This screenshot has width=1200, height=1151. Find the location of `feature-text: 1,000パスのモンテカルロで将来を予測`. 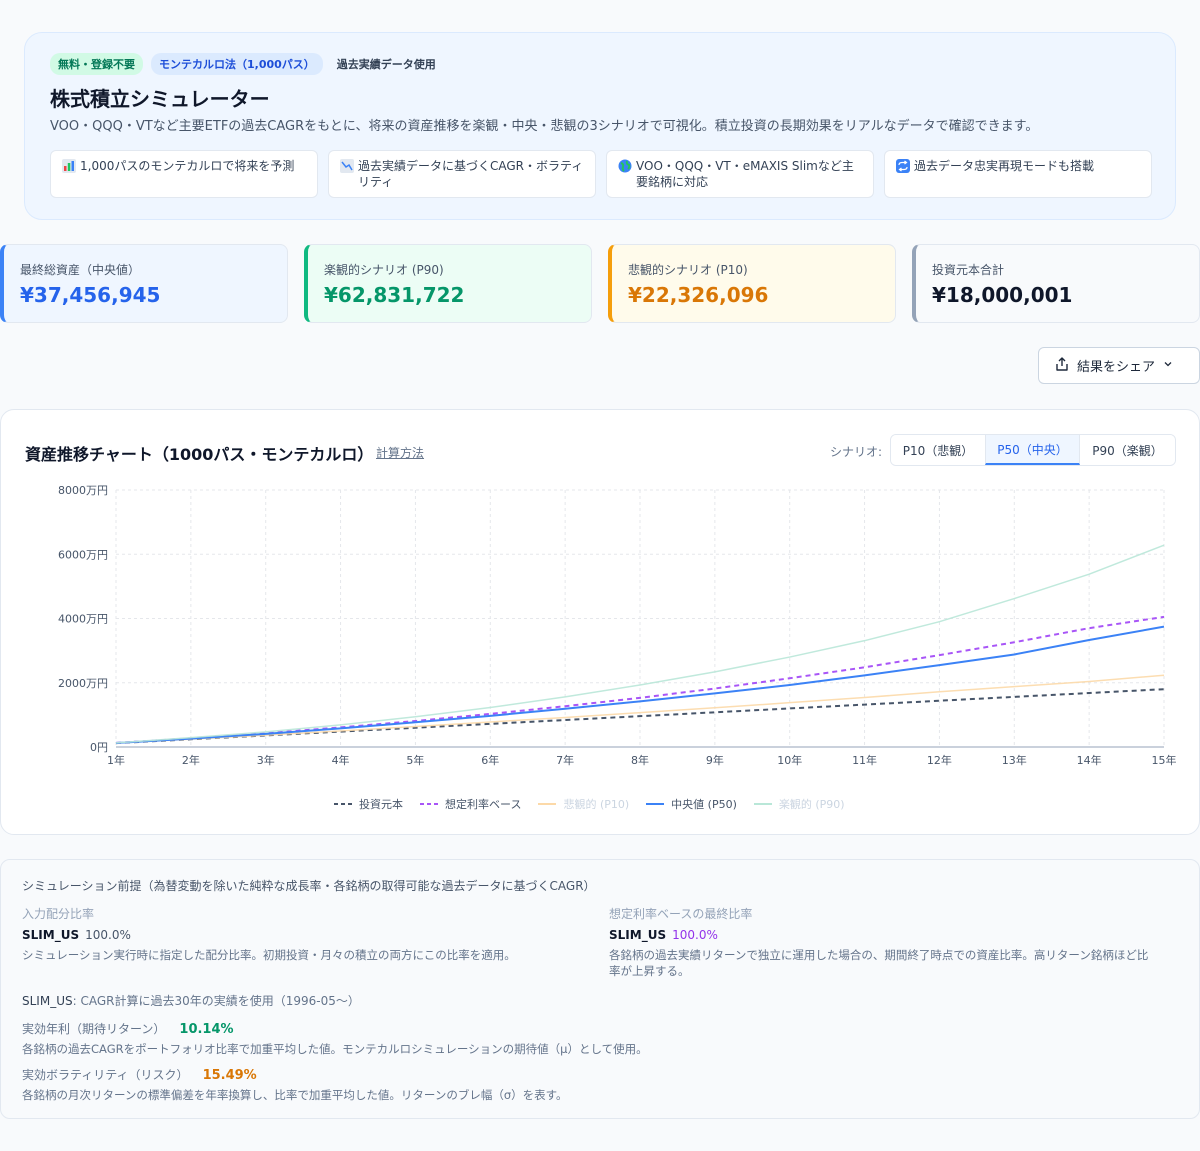

feature-text: 1,000パスのモンテカルロで将来を予測 is located at coordinates (187, 166).